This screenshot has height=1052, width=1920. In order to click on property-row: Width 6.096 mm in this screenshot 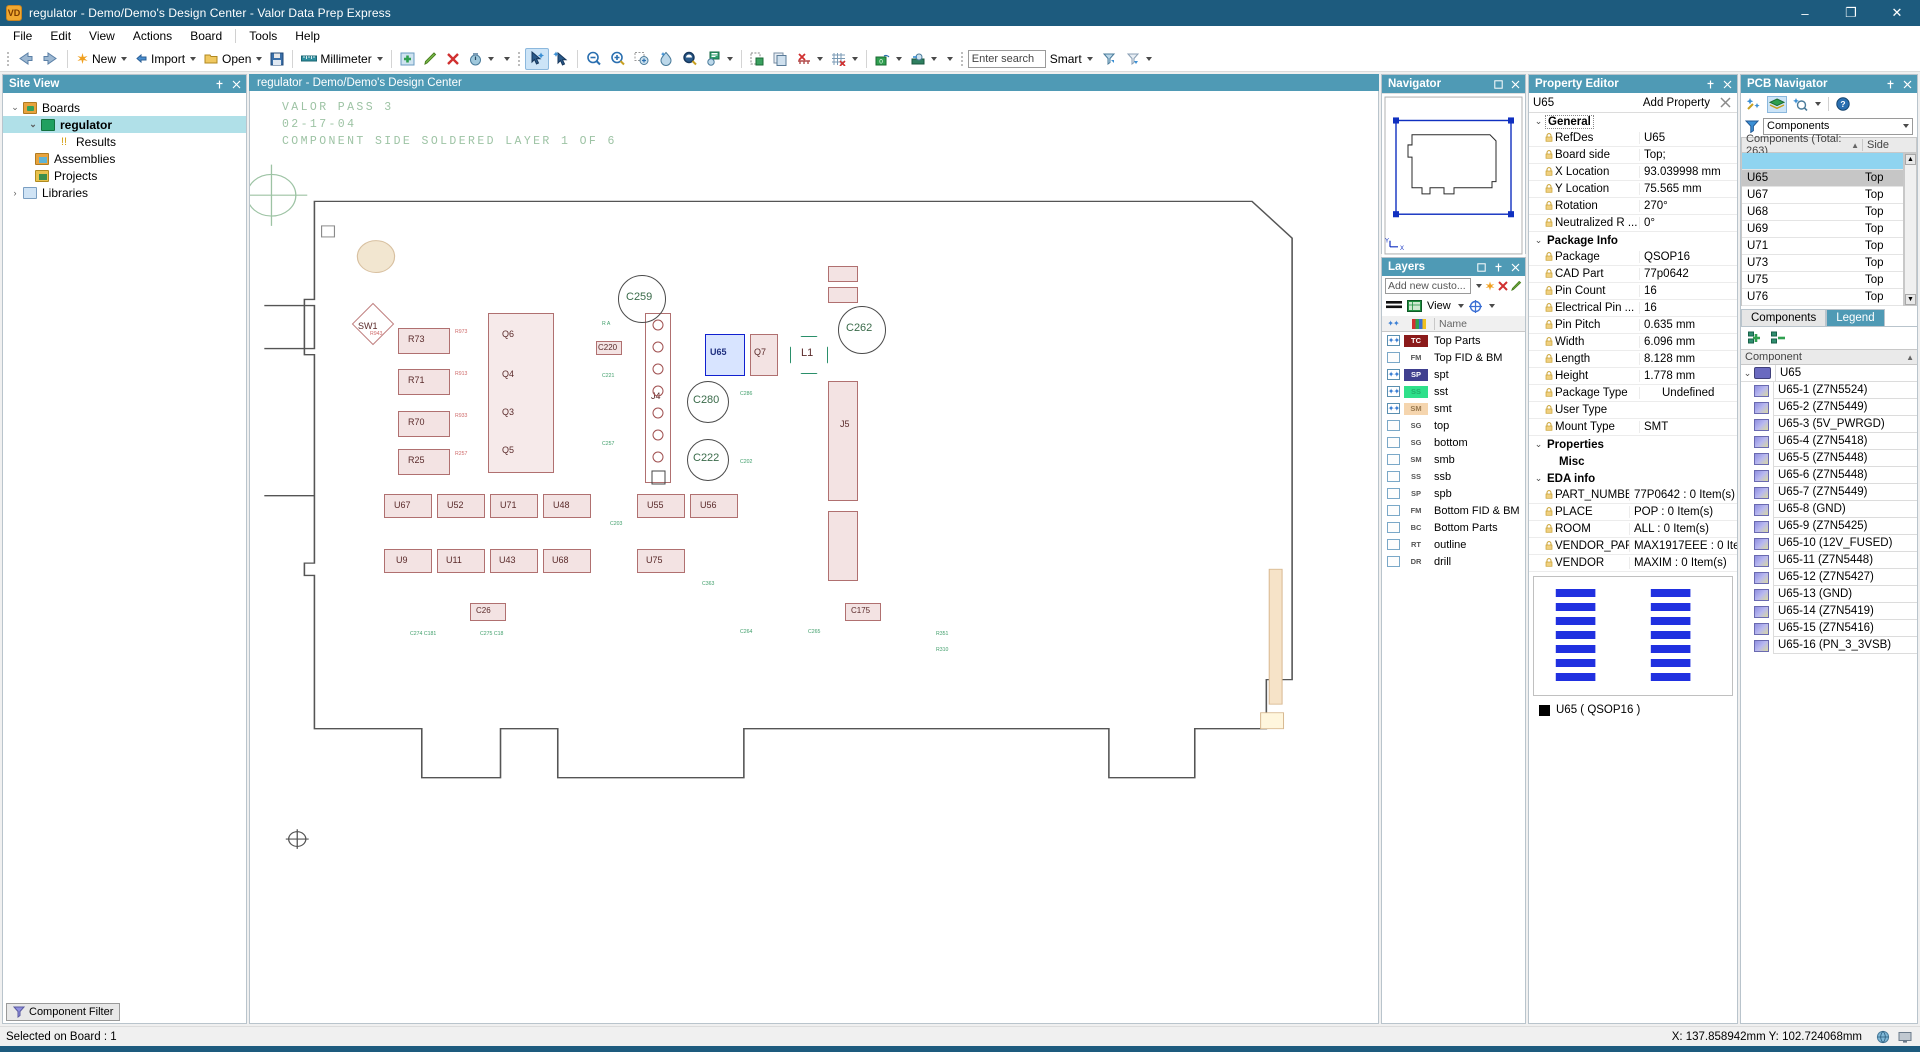, I will do `click(1633, 342)`.